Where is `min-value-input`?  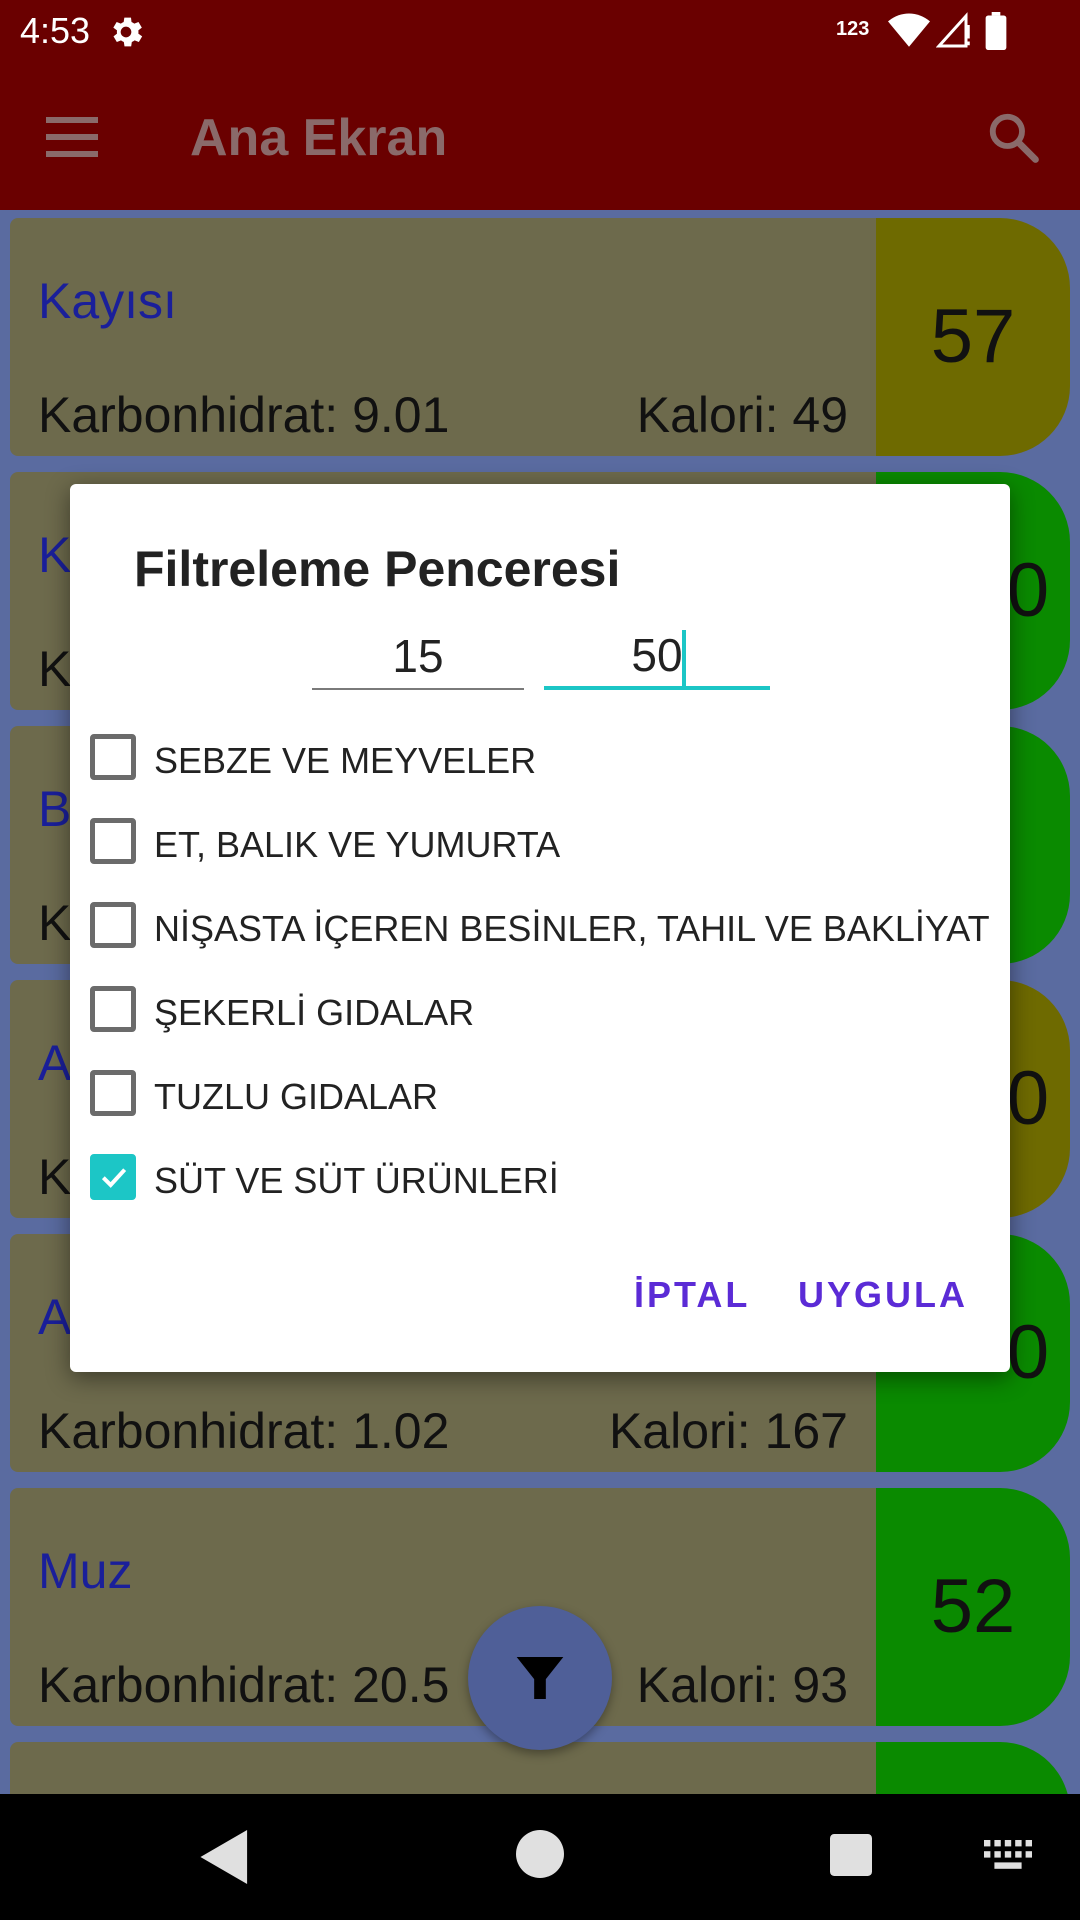 min-value-input is located at coordinates (418, 657).